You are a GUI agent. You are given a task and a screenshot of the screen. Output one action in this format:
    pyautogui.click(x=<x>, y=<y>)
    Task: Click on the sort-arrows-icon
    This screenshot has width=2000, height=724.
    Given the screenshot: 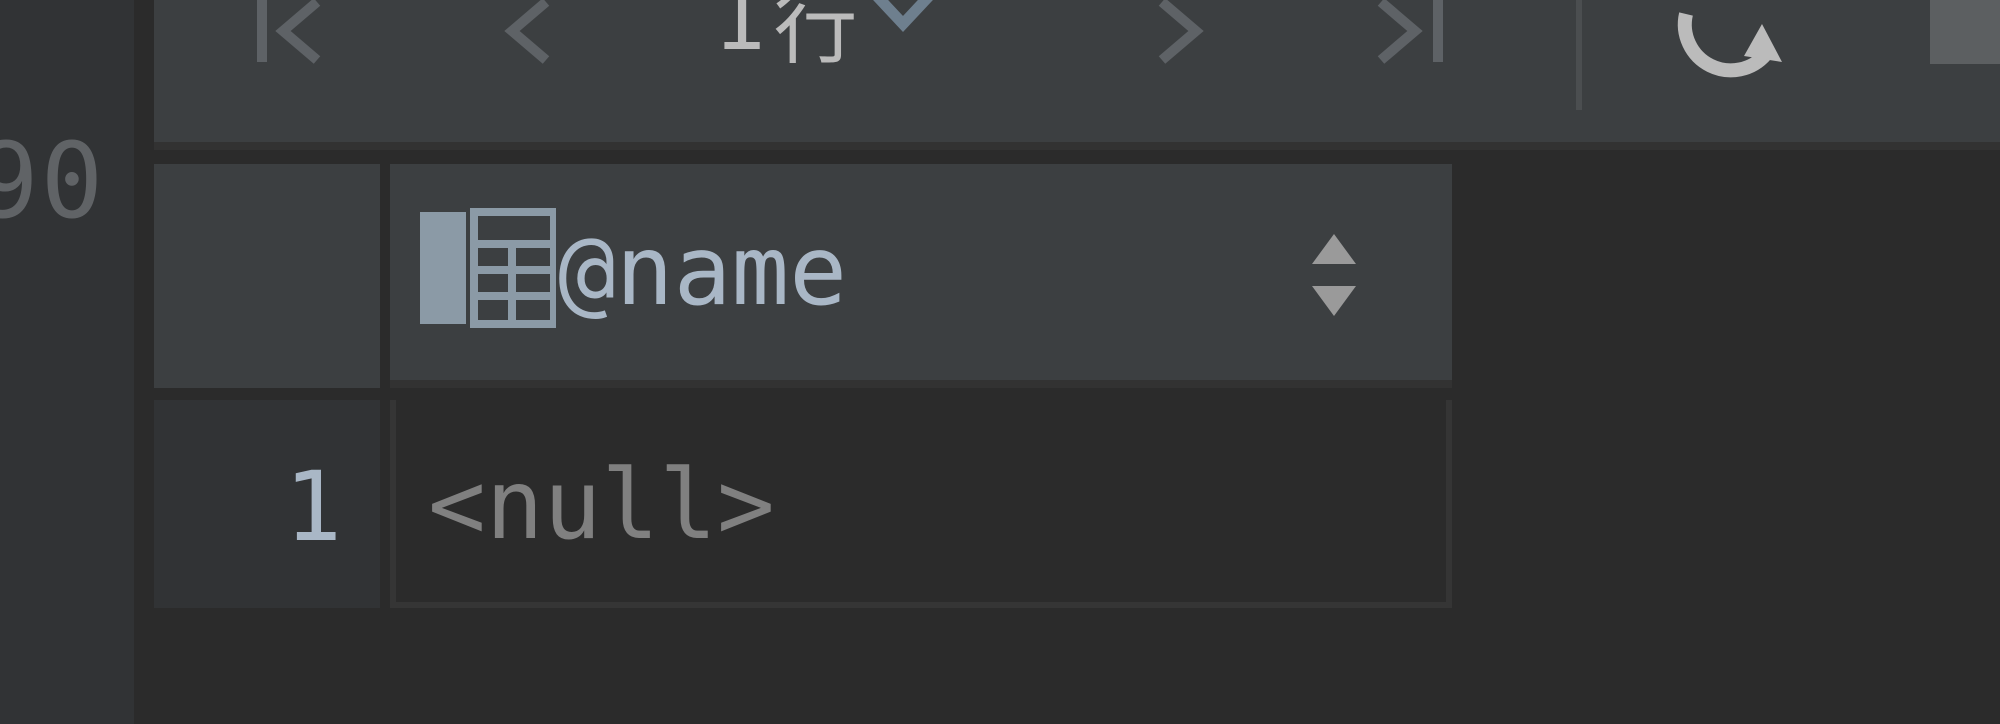 What is the action you would take?
    pyautogui.click(x=1334, y=277)
    